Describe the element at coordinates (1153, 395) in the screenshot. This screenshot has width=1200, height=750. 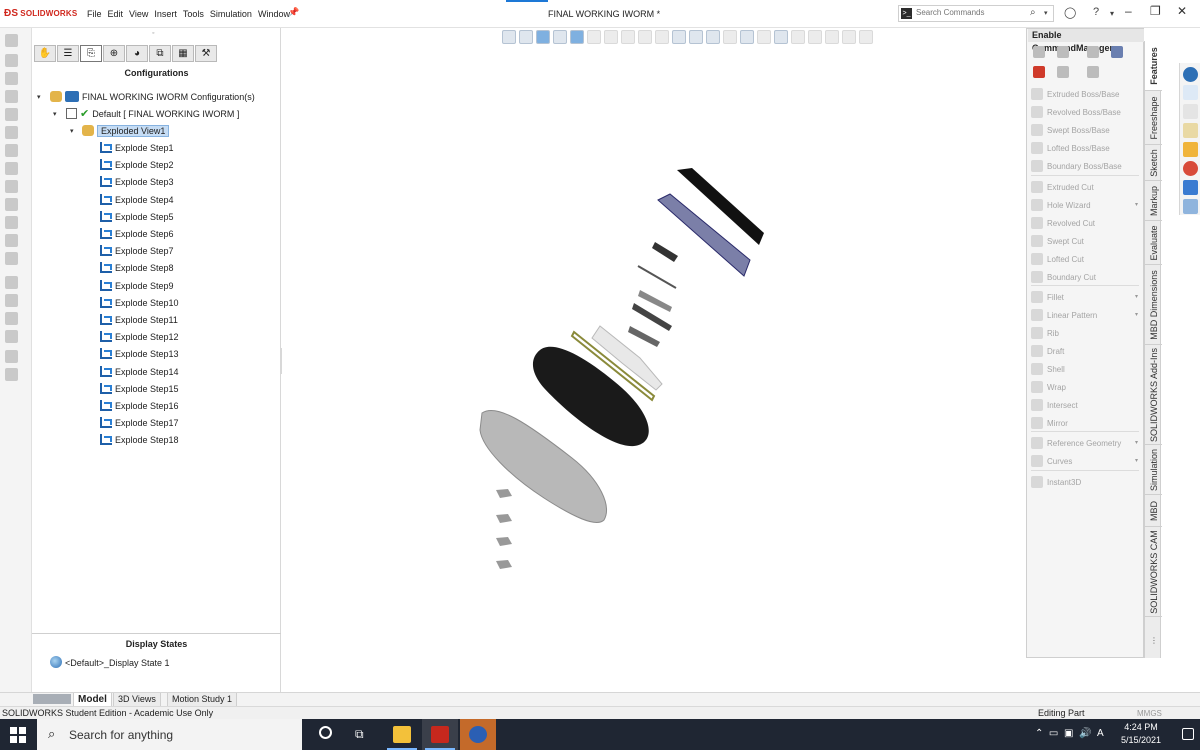
I see `tab-solidworks-add-ins: SOLIDWORKS Add-Ins` at that location.